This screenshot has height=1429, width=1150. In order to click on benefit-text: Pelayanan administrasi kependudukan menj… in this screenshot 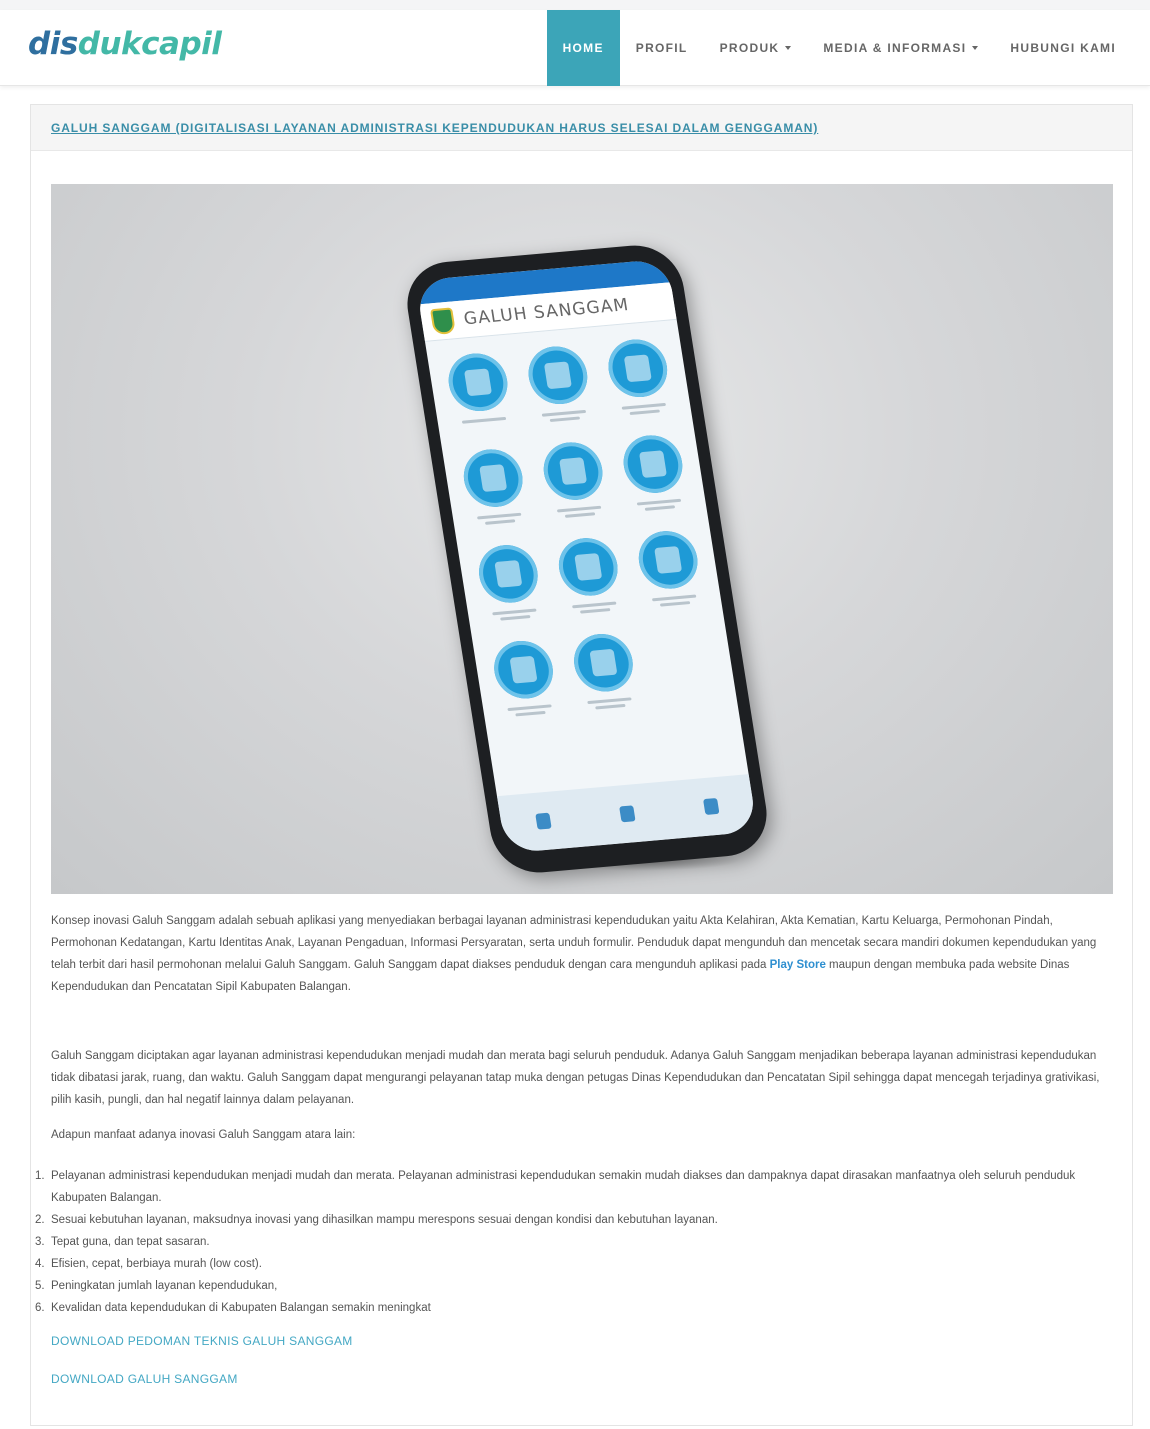, I will do `click(563, 1187)`.